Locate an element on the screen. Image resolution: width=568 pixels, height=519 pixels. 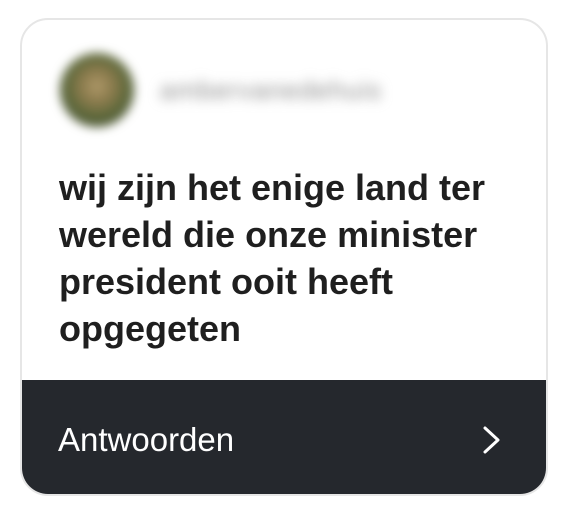
reply-label: Antwoorden is located at coordinates (146, 439).